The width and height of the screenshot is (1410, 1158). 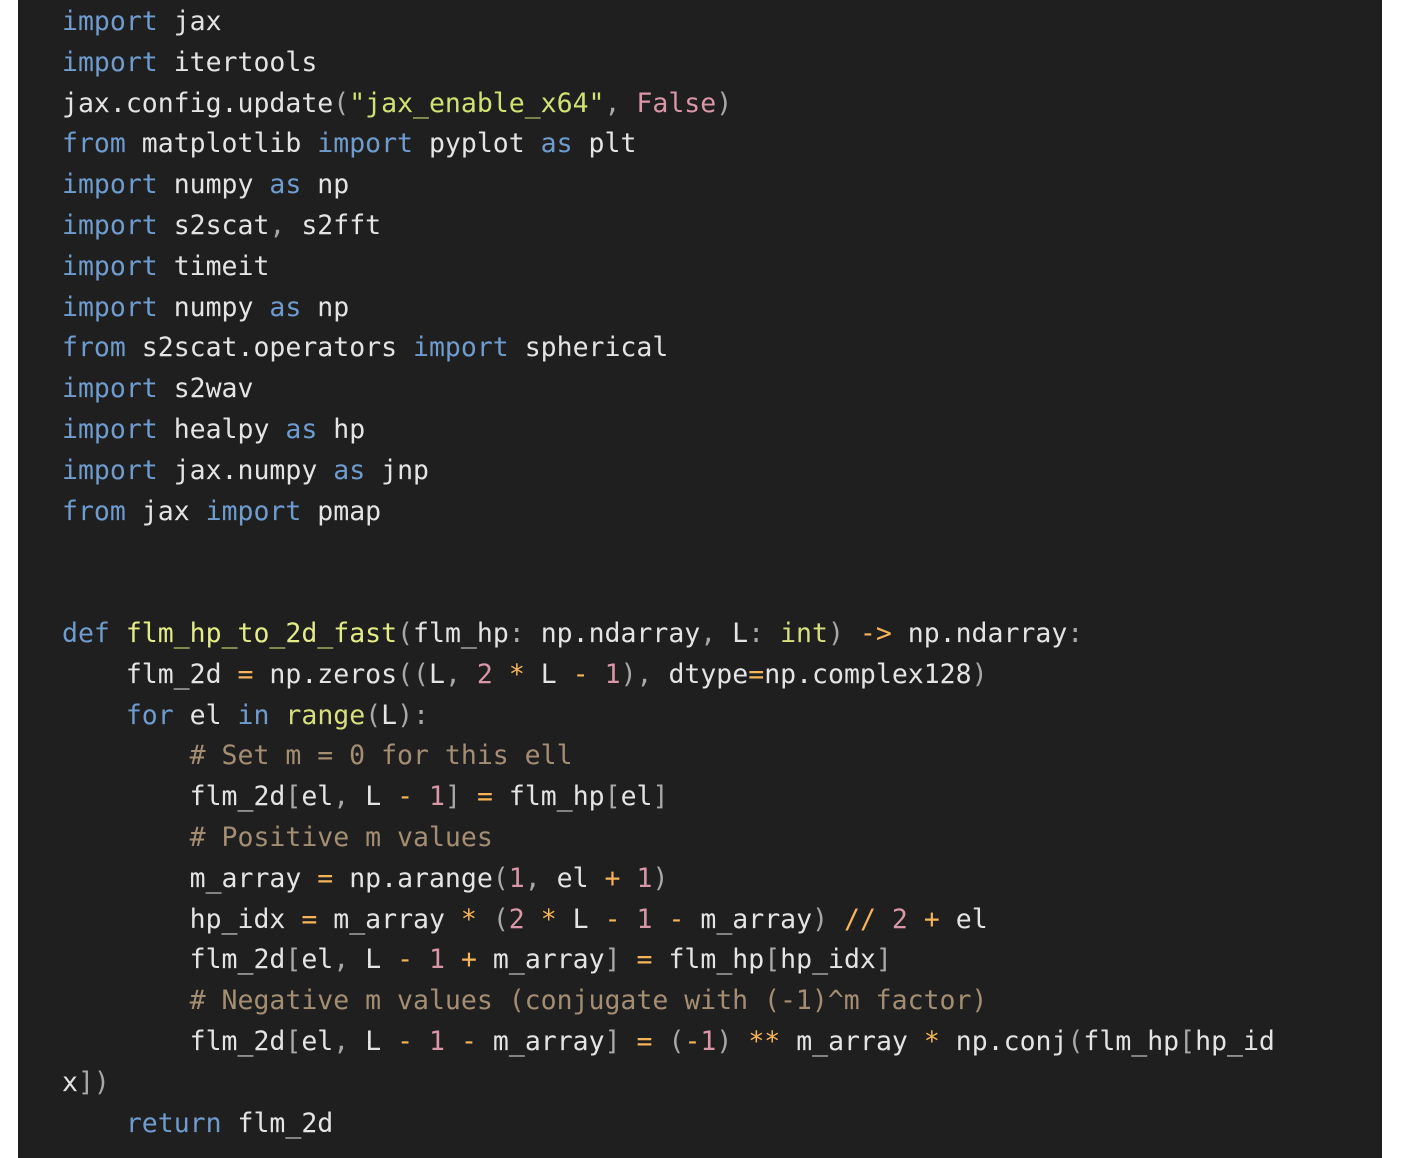 I want to click on identifier-token: np, so click(x=325, y=307).